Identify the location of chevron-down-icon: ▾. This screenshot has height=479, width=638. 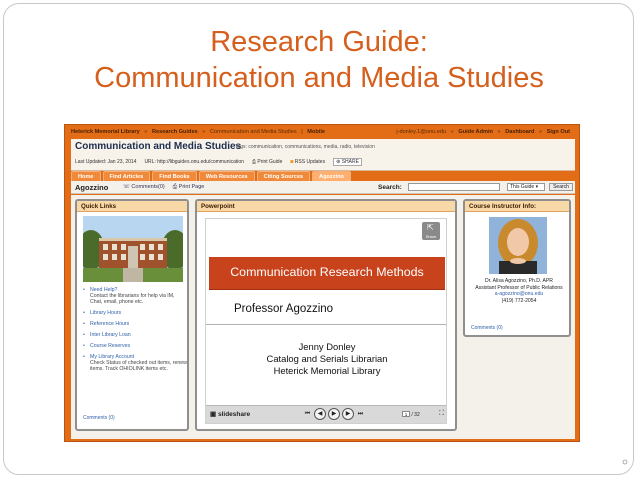
(537, 187).